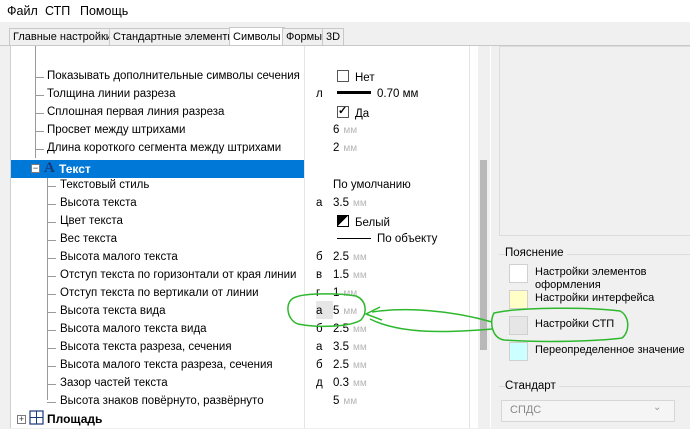 This screenshot has height=429, width=690. Describe the element at coordinates (518, 273) in the screenshot. I see `legend-swatch-white` at that location.